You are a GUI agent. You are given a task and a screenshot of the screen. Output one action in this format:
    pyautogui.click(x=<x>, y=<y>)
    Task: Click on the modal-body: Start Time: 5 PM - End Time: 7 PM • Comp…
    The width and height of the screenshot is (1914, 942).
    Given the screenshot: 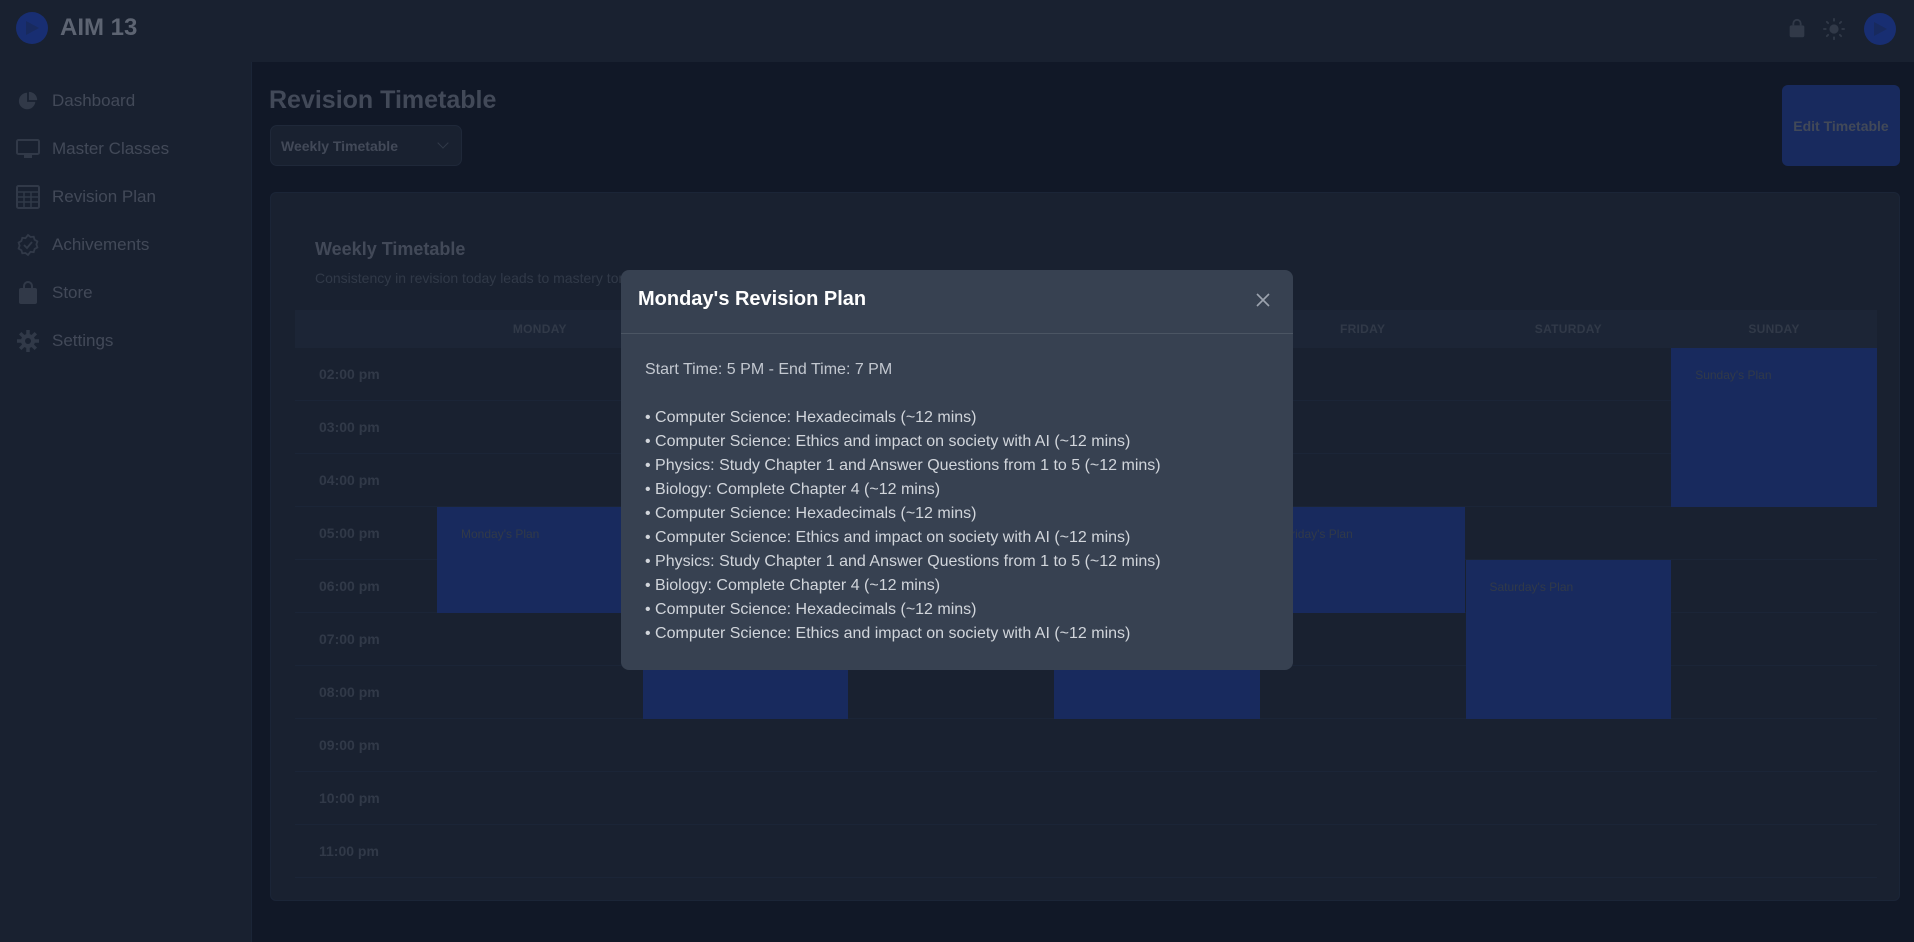 What is the action you would take?
    pyautogui.click(x=903, y=502)
    